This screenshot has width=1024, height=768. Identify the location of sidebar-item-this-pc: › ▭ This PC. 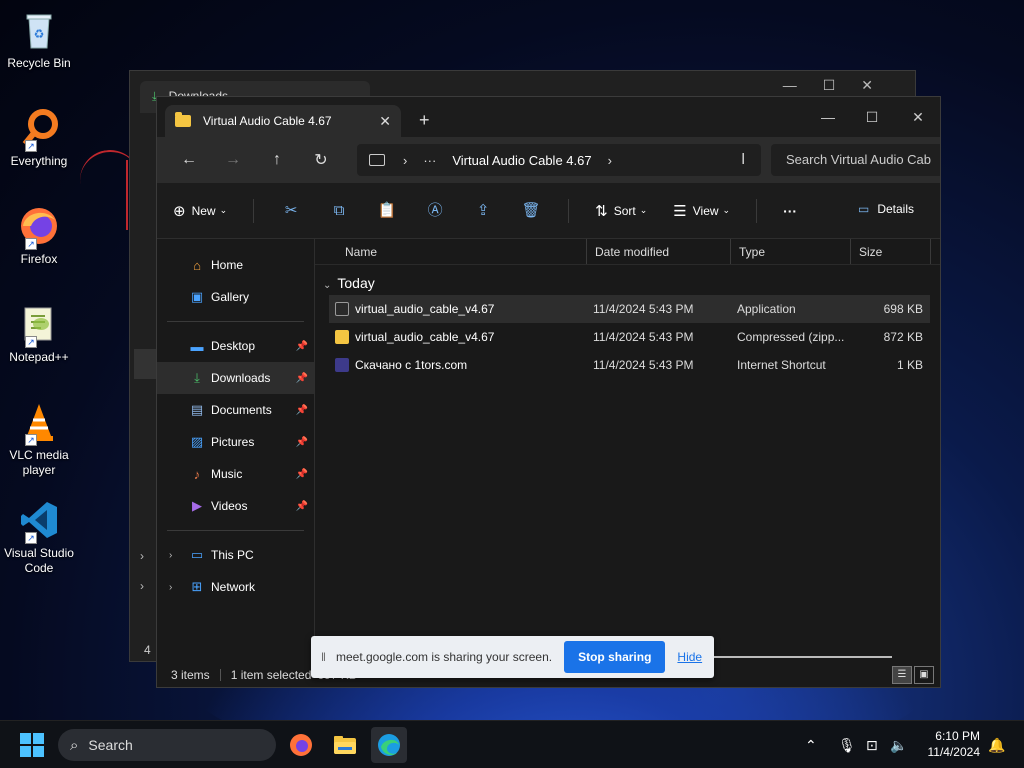
(235, 555).